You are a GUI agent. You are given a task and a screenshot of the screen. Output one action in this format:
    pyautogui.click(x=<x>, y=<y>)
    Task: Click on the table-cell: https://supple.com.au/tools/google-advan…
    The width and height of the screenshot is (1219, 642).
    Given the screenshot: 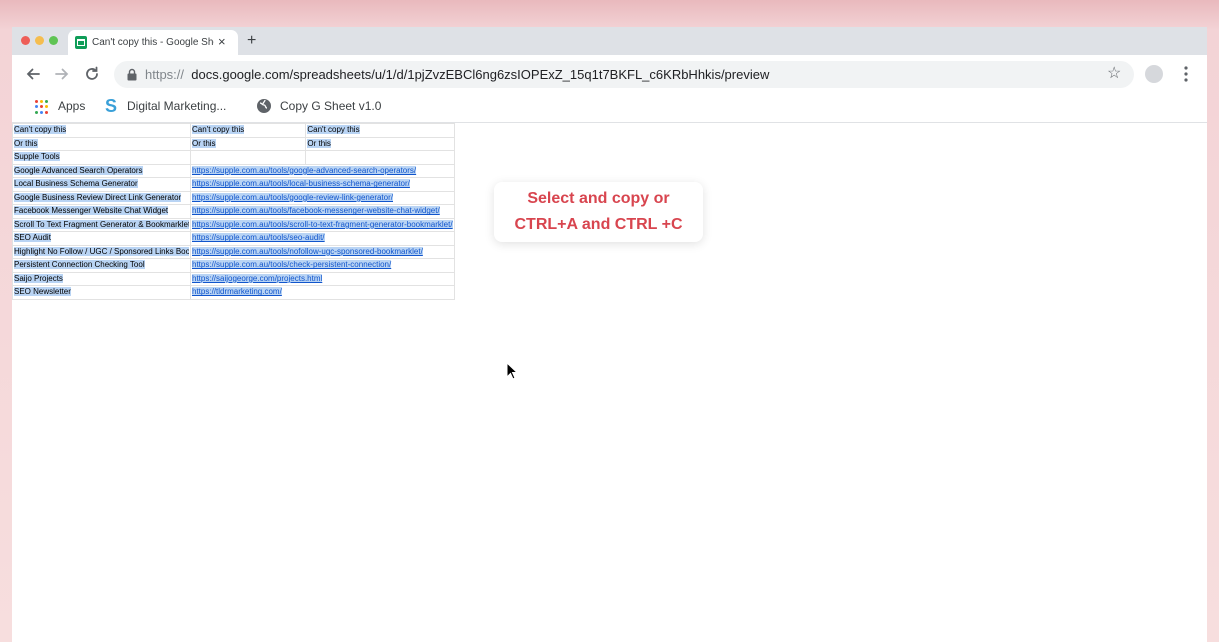 What is the action you would take?
    pyautogui.click(x=322, y=170)
    